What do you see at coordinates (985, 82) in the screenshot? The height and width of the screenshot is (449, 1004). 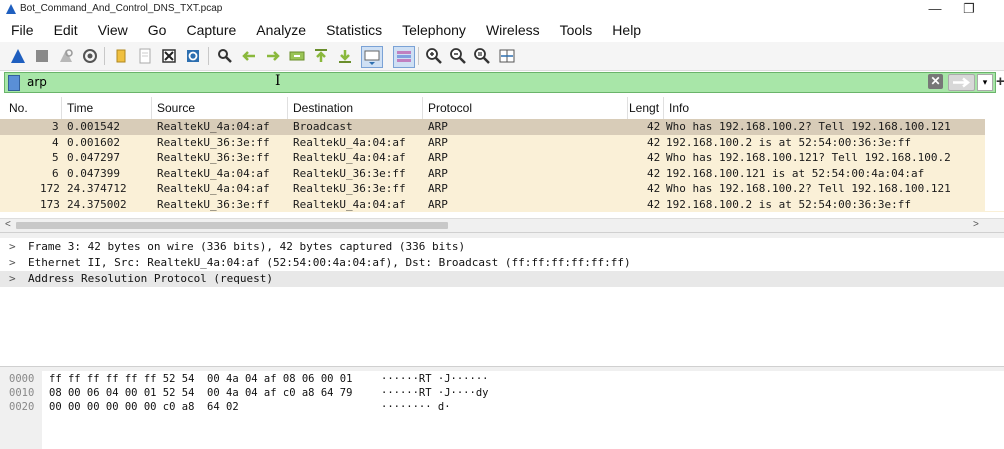 I see `filter-history-dropdown: ▾` at bounding box center [985, 82].